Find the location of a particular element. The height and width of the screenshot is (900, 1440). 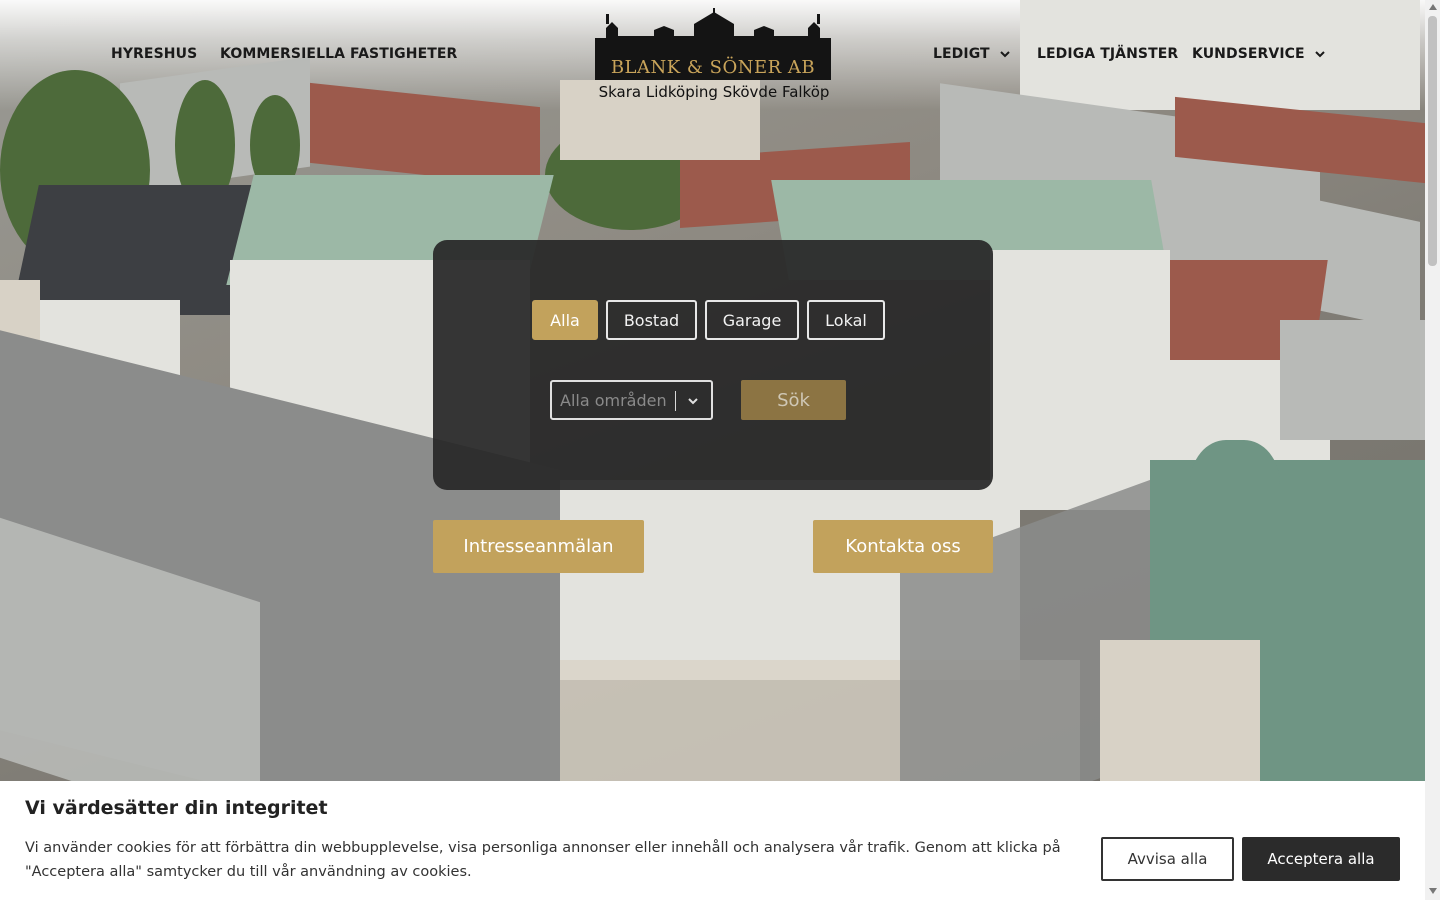

interest-registration-button: Intresseanmälan is located at coordinates (538, 546).